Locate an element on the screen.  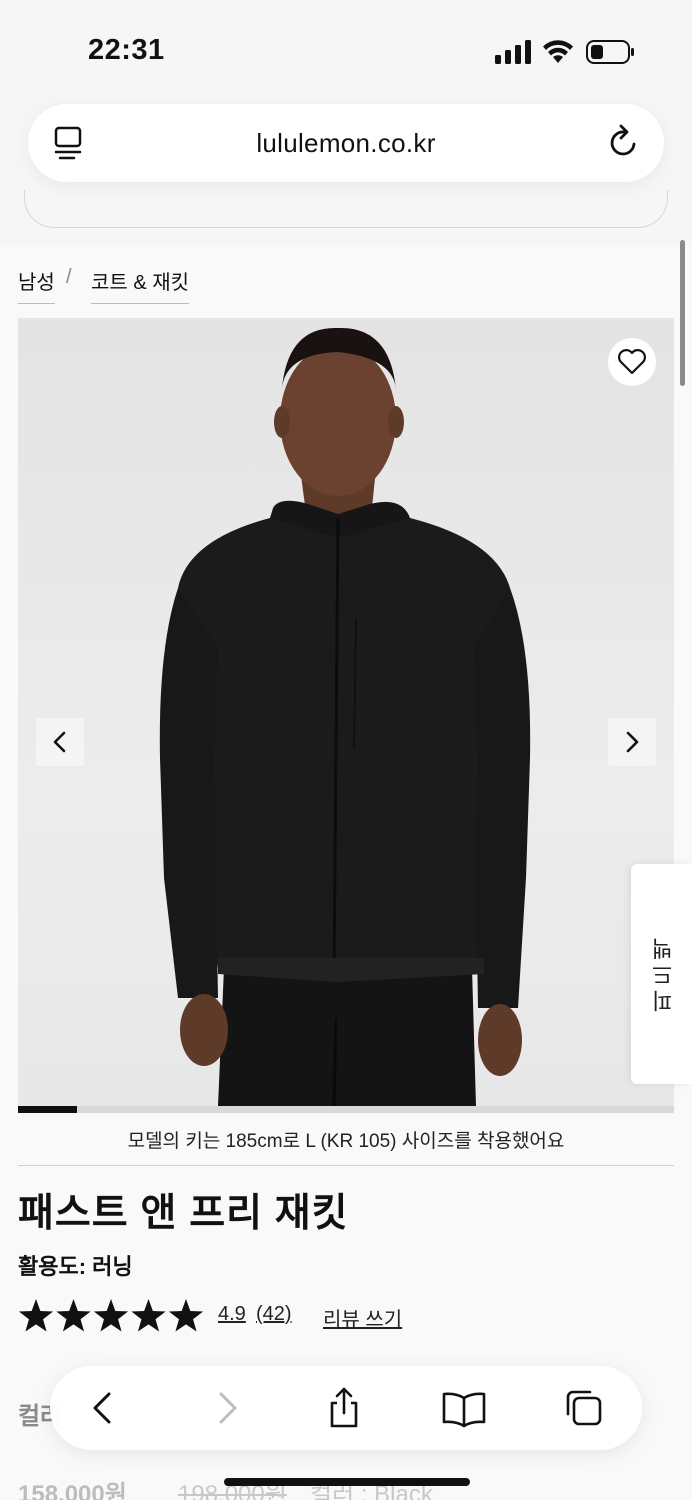
gallery-progress is located at coordinates (346, 1109).